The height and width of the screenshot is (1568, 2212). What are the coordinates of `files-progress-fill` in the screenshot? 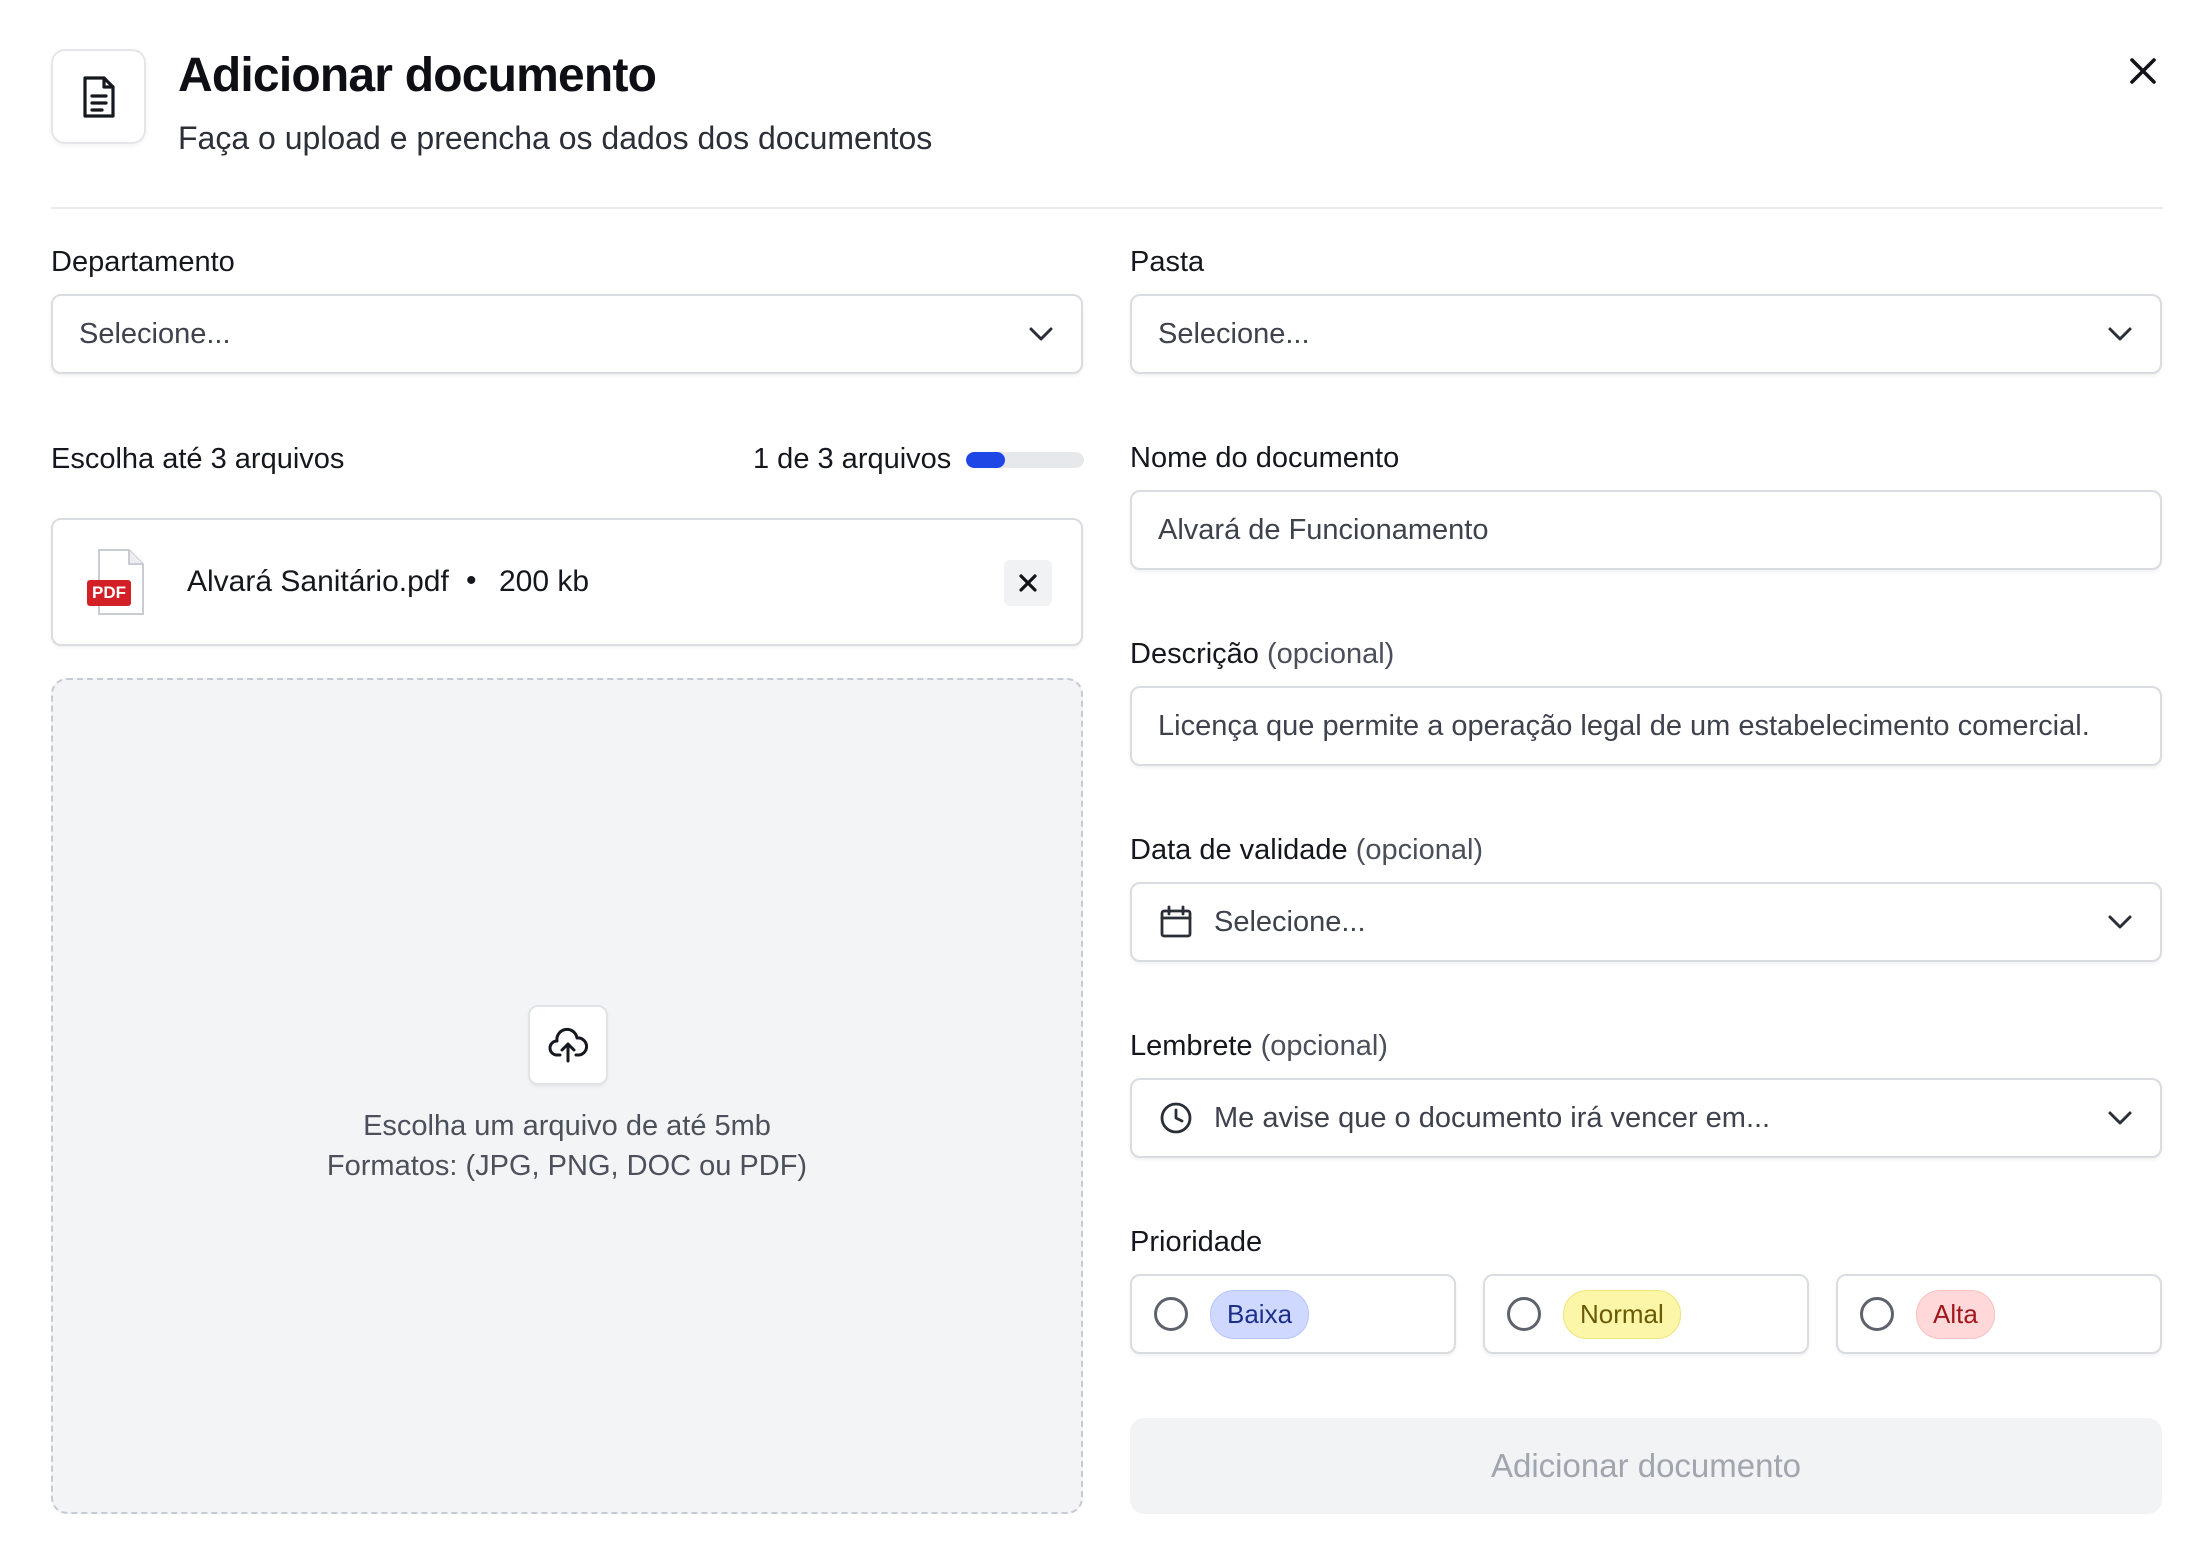 It's located at (986, 460).